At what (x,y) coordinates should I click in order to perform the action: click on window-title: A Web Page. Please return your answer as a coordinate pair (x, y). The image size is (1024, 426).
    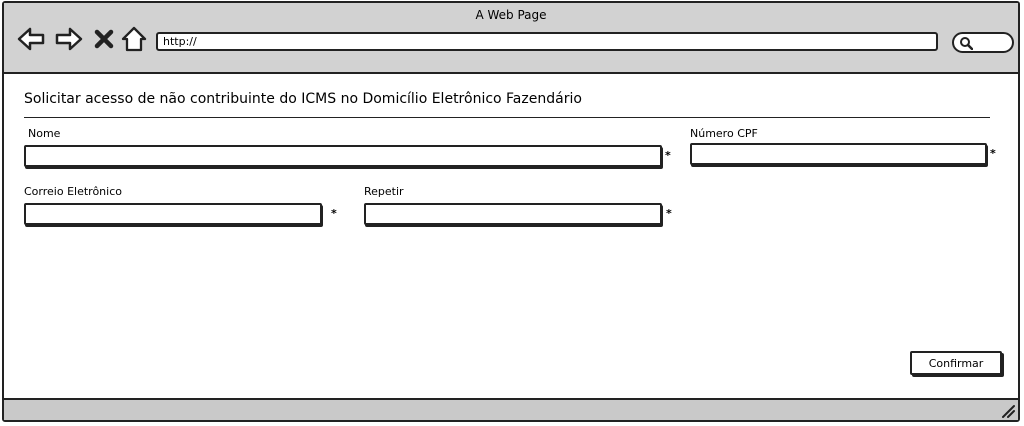
    Looking at the image, I should click on (511, 15).